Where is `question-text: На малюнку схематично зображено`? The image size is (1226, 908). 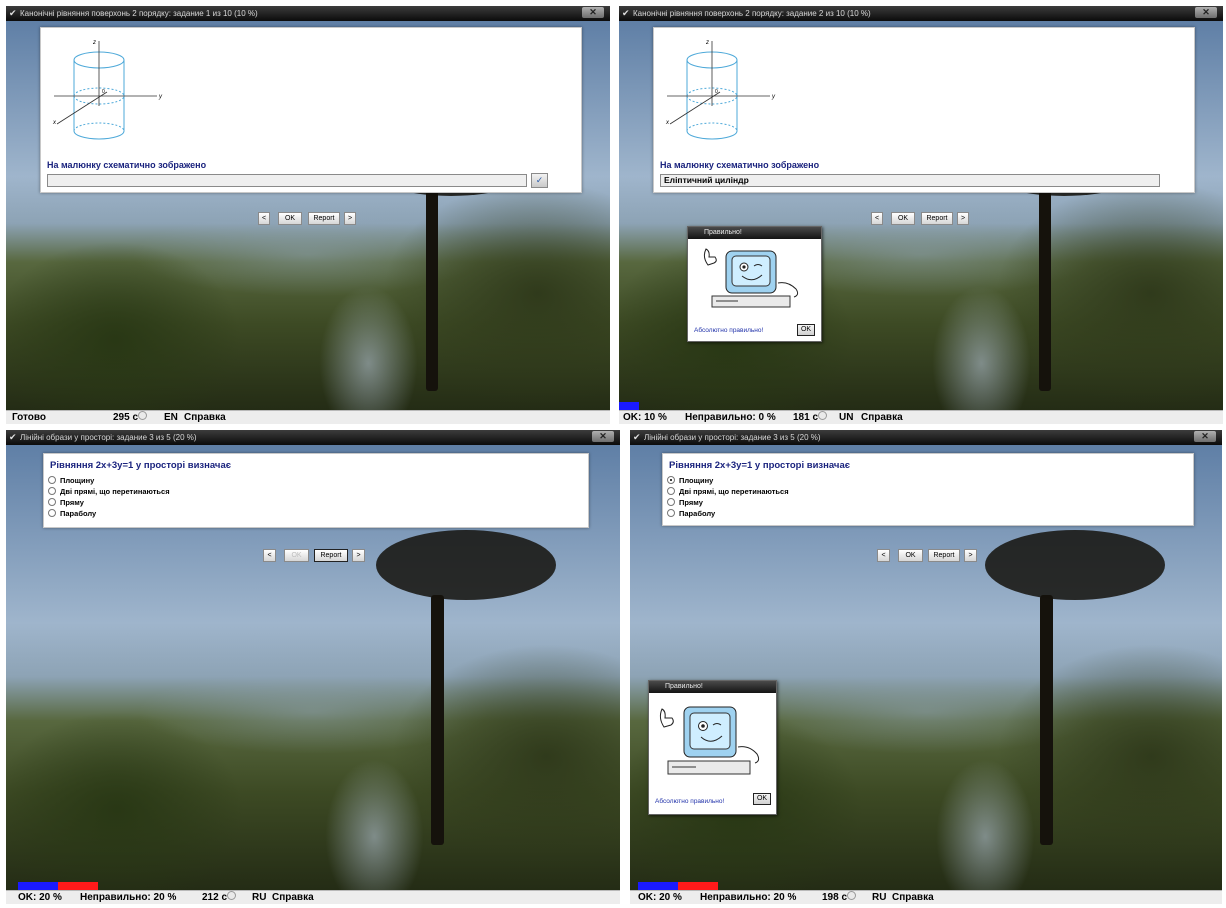 question-text: На малюнку схематично зображено is located at coordinates (127, 165).